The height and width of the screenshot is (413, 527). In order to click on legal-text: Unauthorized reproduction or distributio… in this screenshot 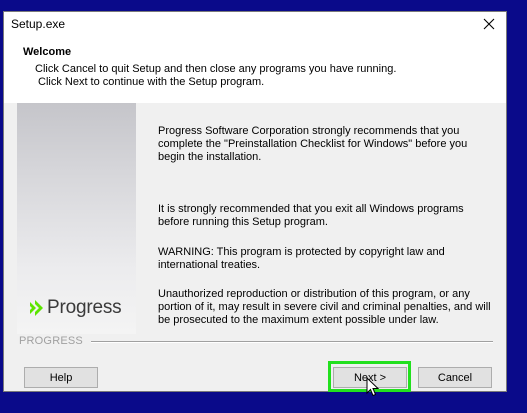, I will do `click(324, 307)`.